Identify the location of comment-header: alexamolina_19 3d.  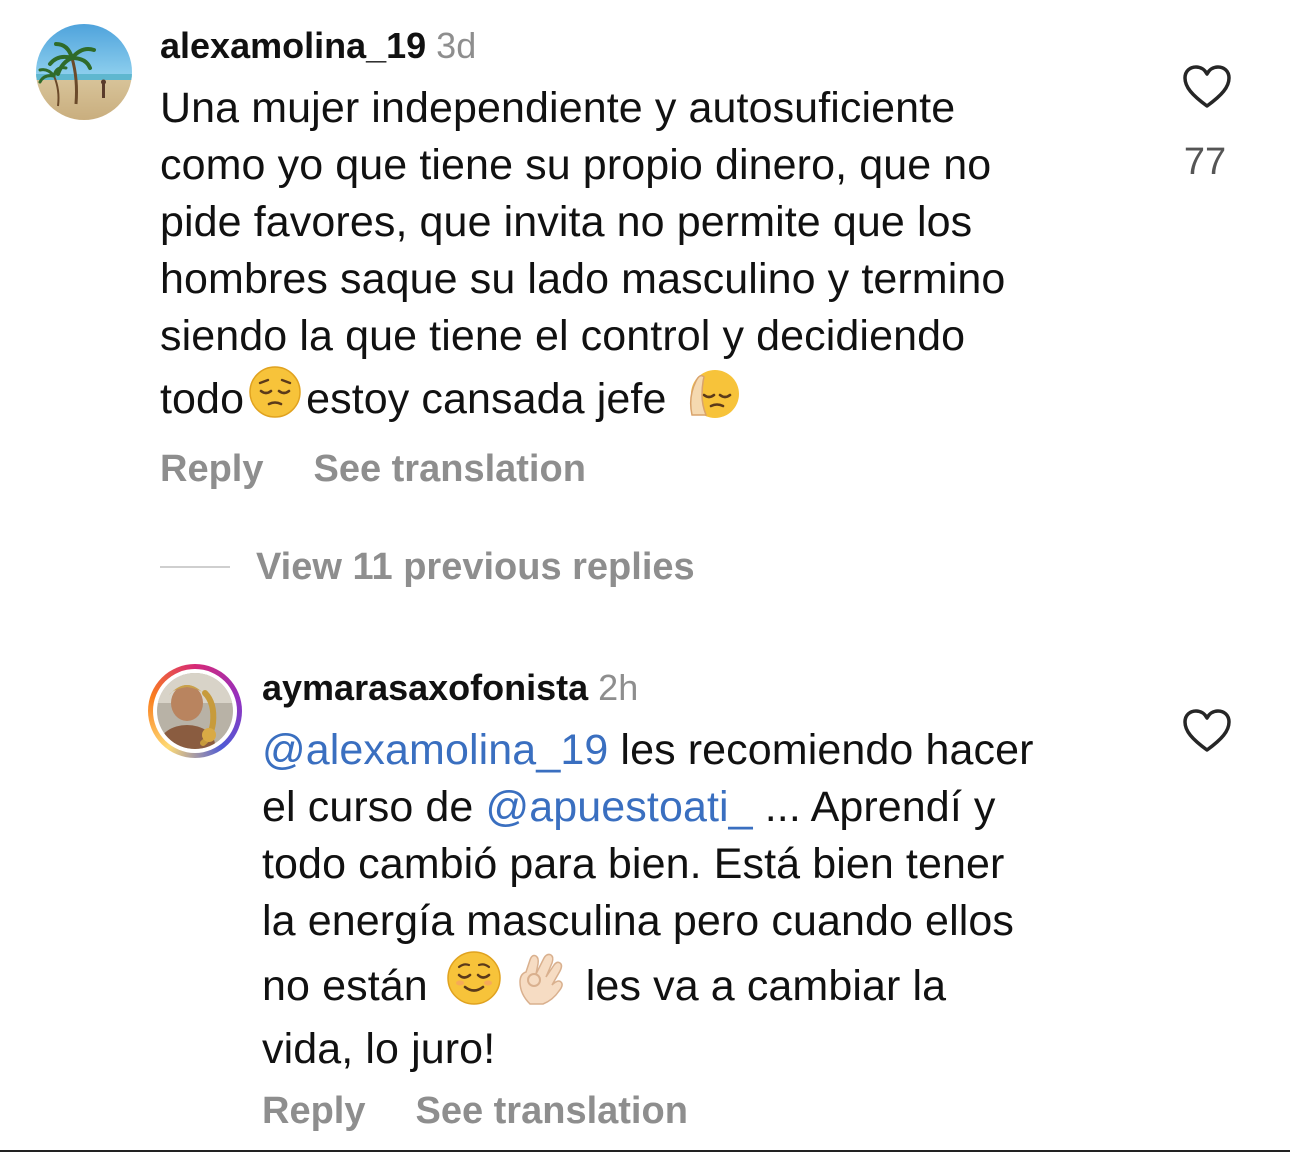
(318, 46).